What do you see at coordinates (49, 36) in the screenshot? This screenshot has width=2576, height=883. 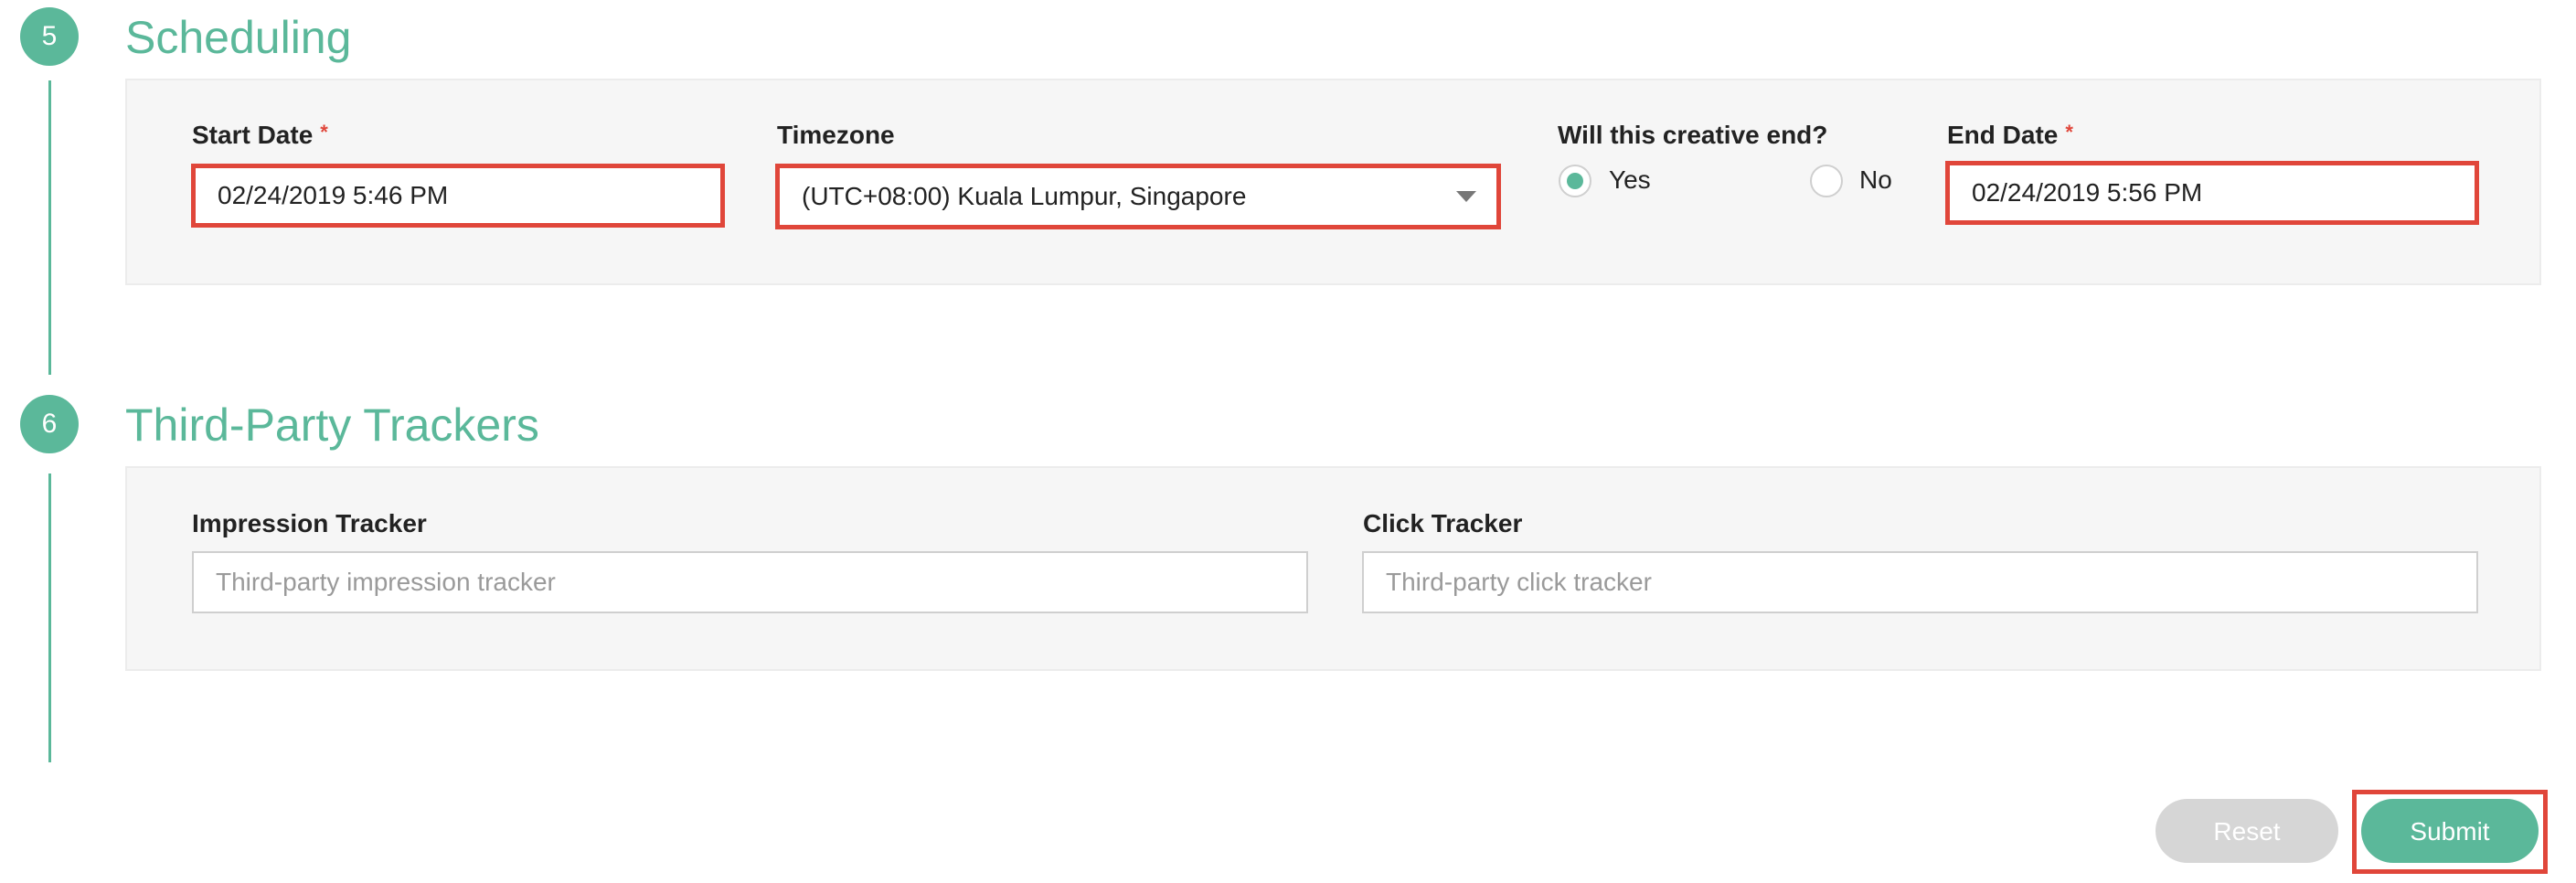 I see `step-number-scheduling: 5` at bounding box center [49, 36].